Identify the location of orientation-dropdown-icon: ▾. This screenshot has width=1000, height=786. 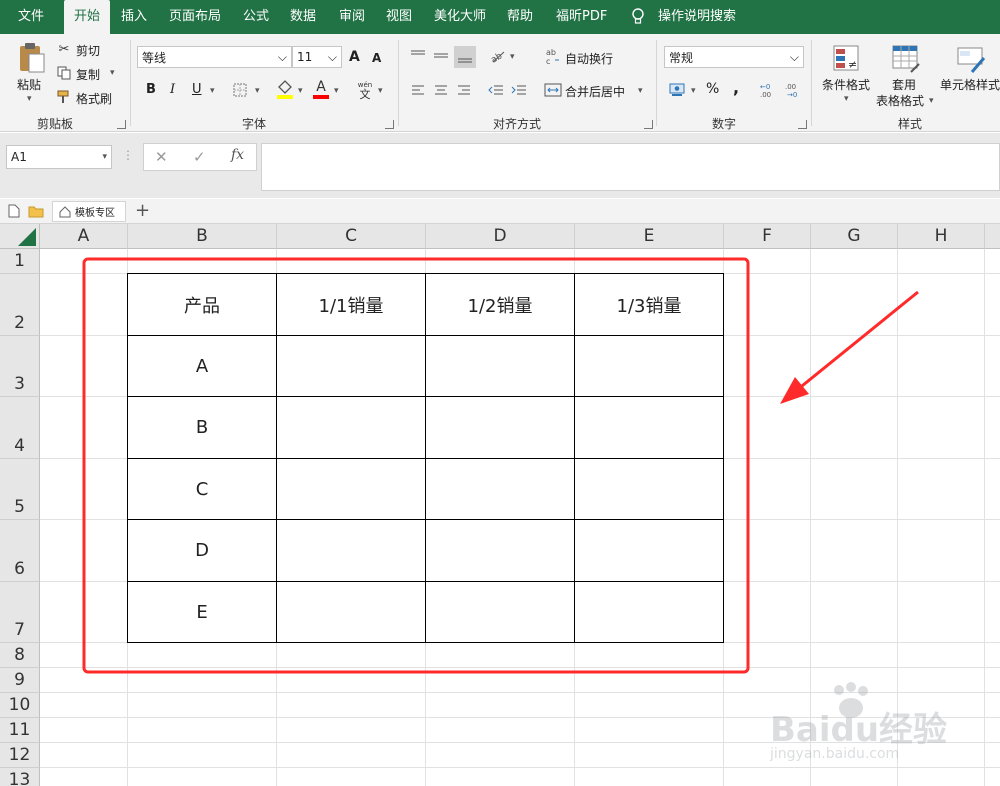
(512, 57).